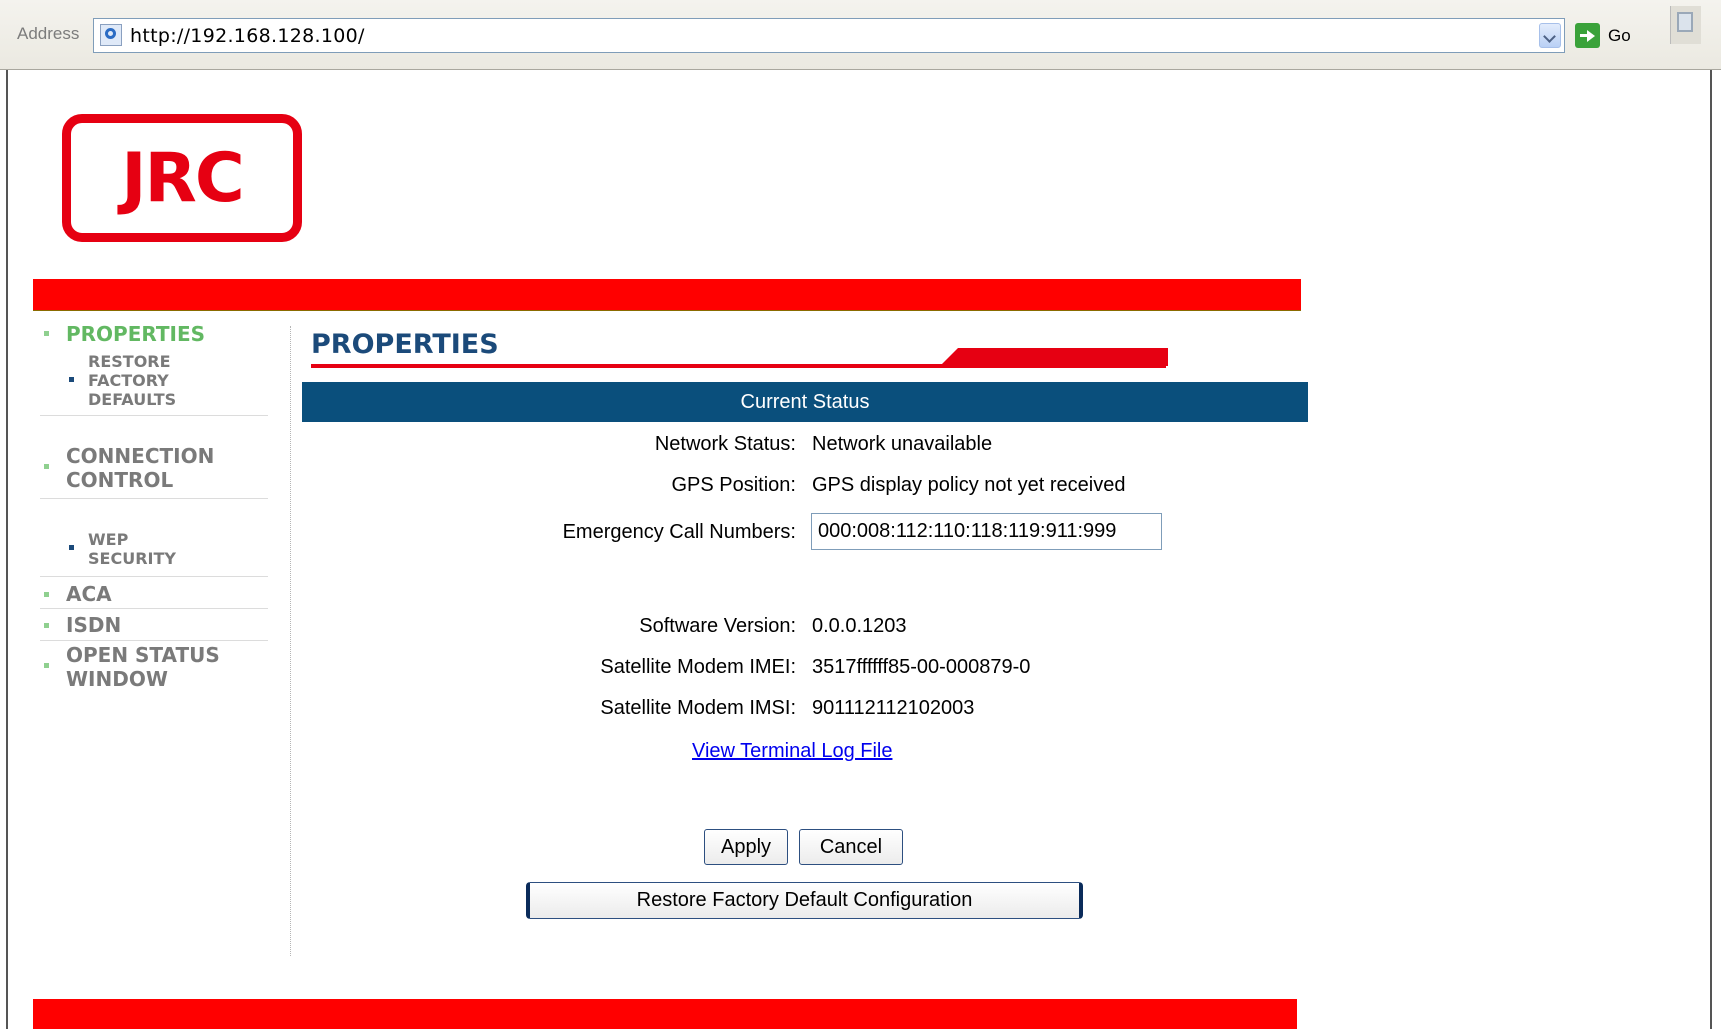 Image resolution: width=1721 pixels, height=1029 pixels. What do you see at coordinates (921, 667) in the screenshot?
I see `modem-imei-value: 3517ffffff85-00-000879-0` at bounding box center [921, 667].